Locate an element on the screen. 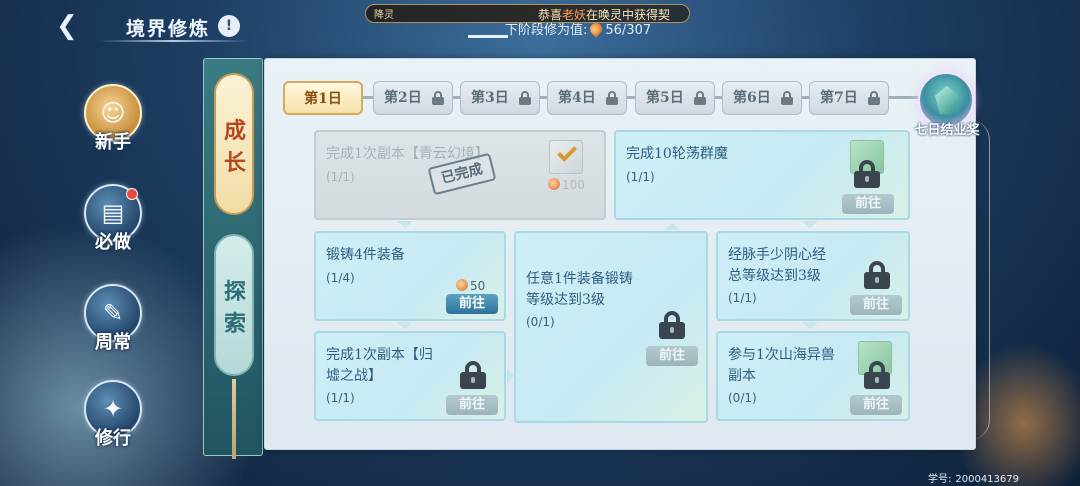  reward-item-icon is located at coordinates (566, 157).